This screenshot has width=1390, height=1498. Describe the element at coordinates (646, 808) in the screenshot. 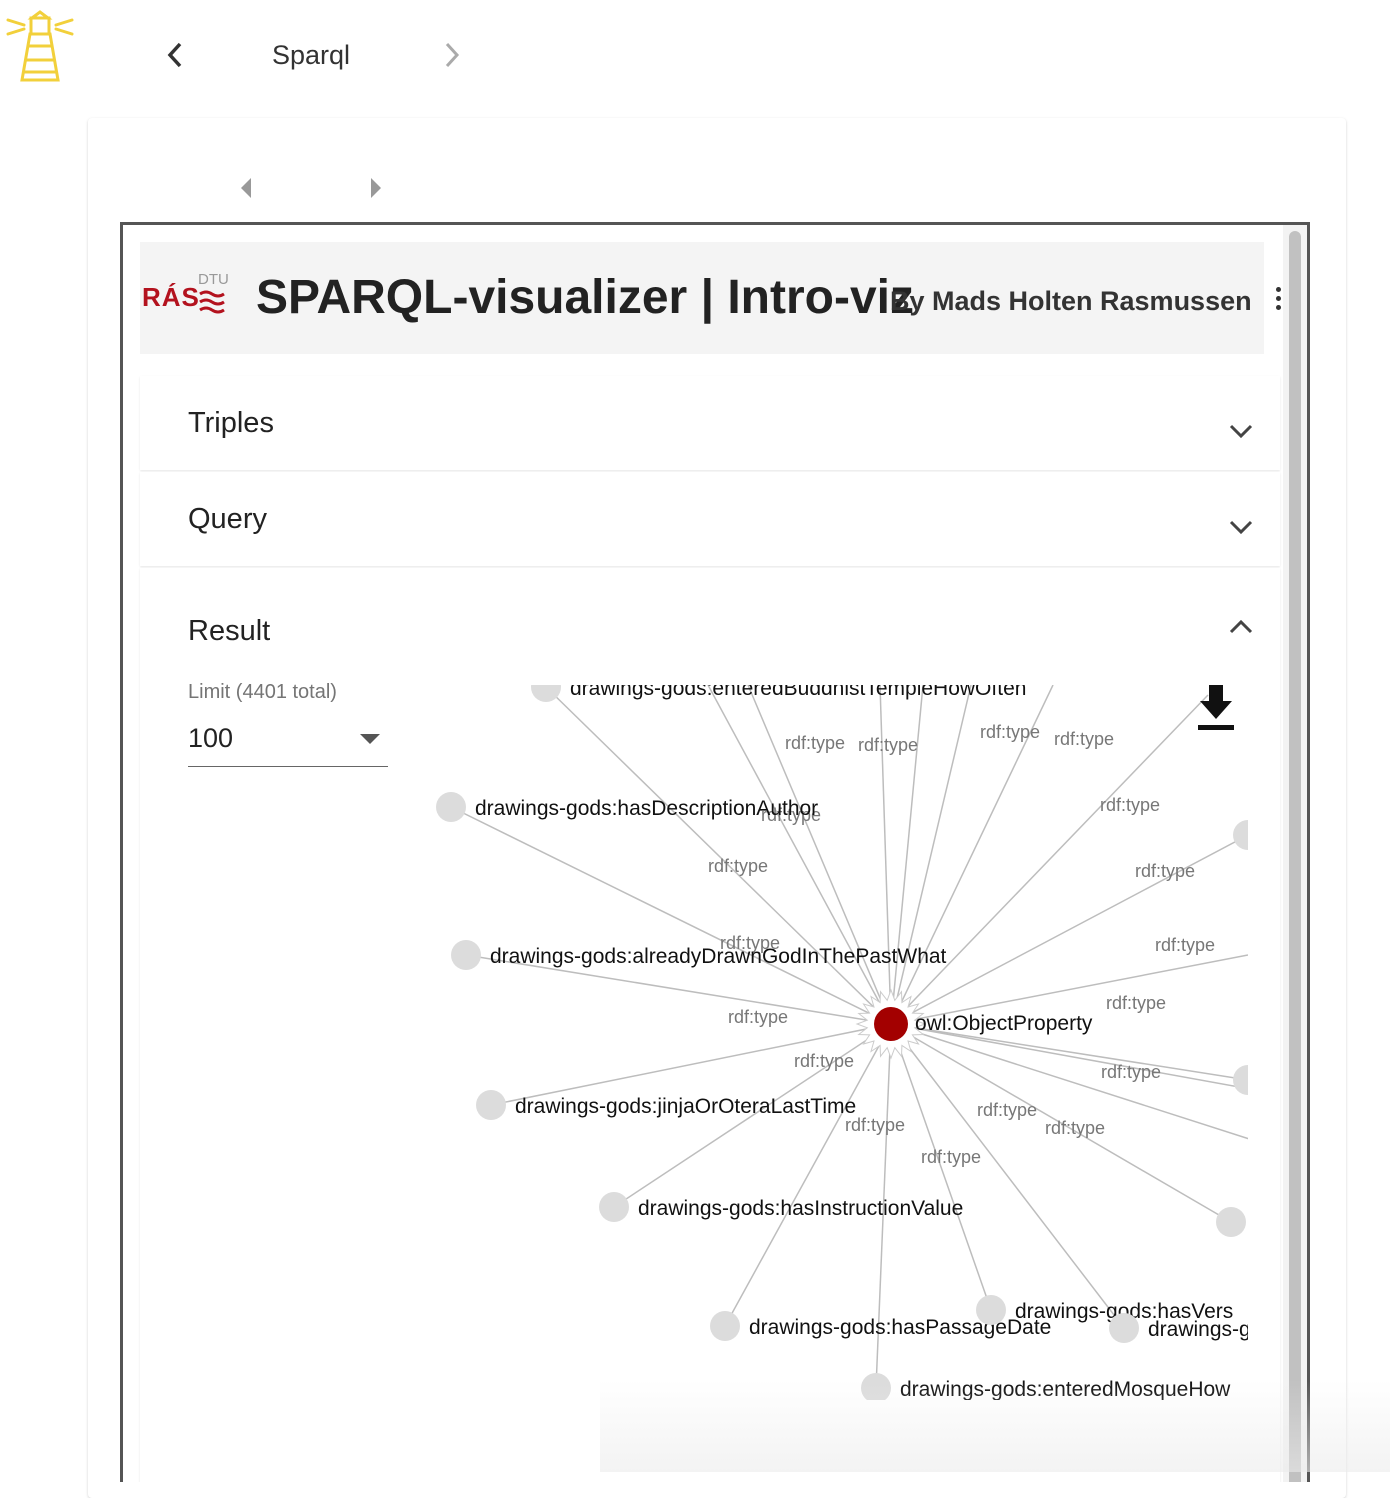

I see `graph-node-label: drawings-gods:hasDescriptionAuthor` at that location.